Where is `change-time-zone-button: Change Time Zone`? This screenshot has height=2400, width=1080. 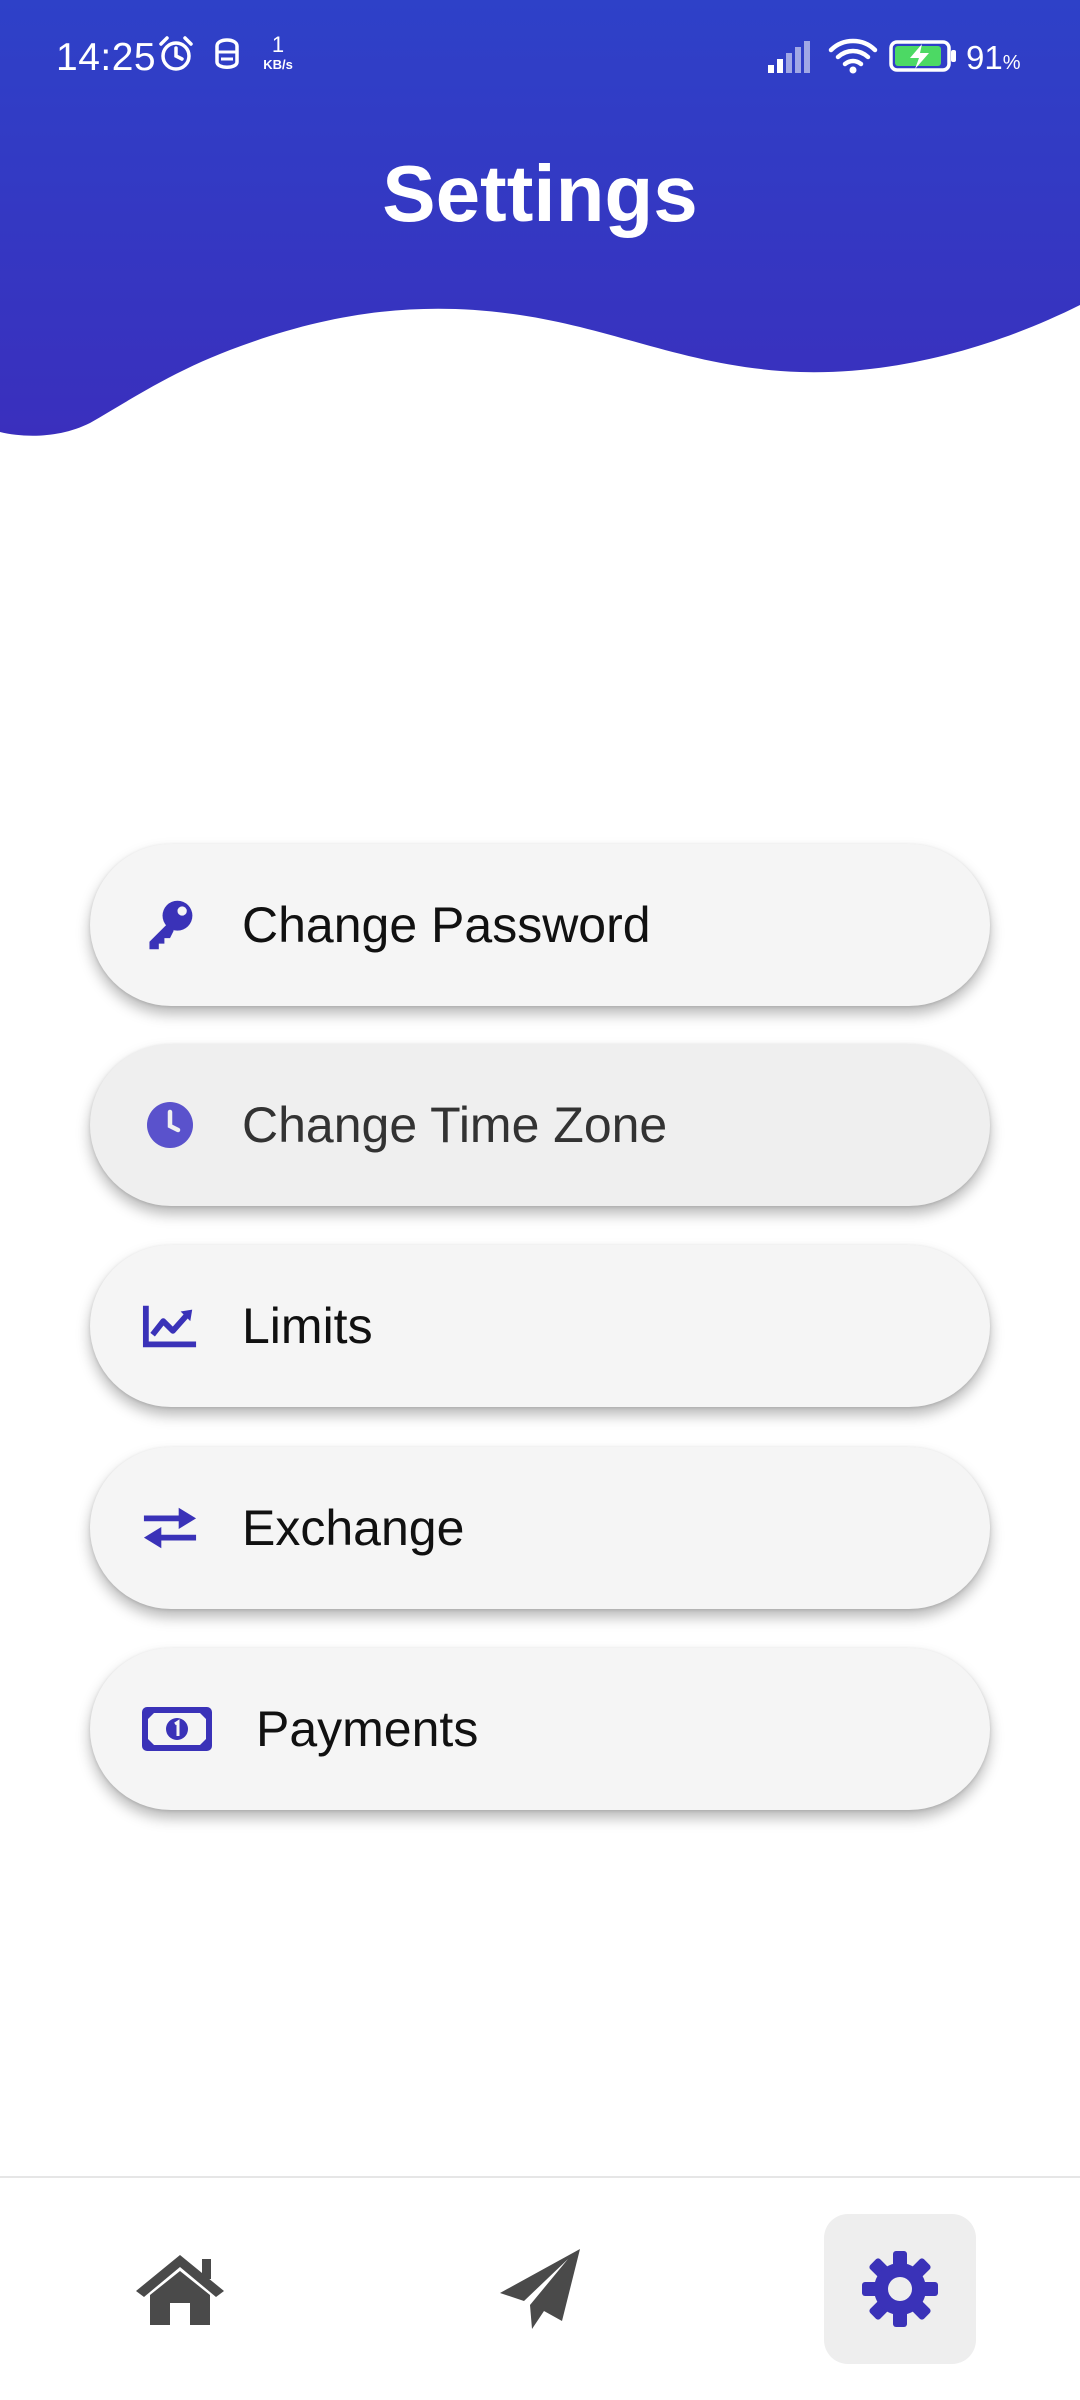 change-time-zone-button: Change Time Zone is located at coordinates (540, 1125).